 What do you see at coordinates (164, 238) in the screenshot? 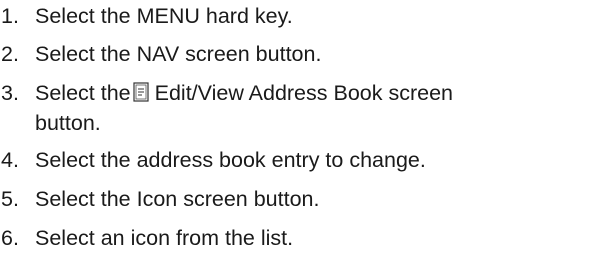
I see `step-text: Select an icon from the list.` at bounding box center [164, 238].